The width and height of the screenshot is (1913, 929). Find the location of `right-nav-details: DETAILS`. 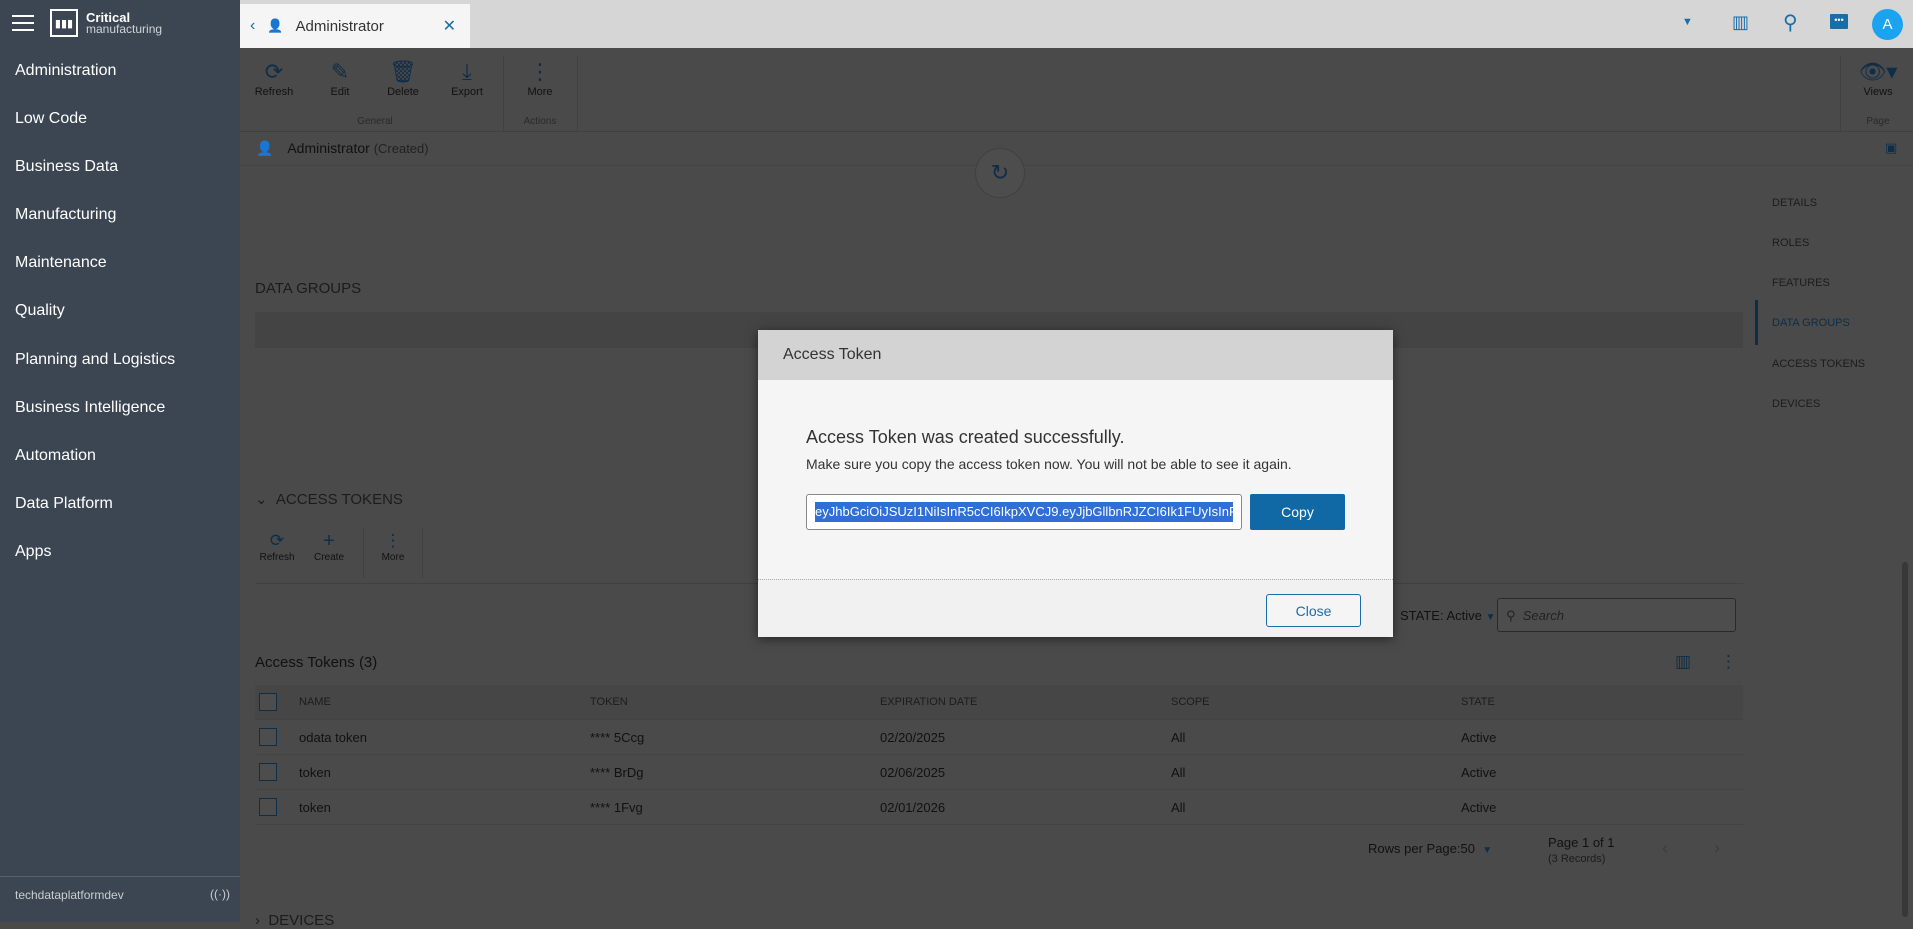

right-nav-details: DETAILS is located at coordinates (1794, 203).